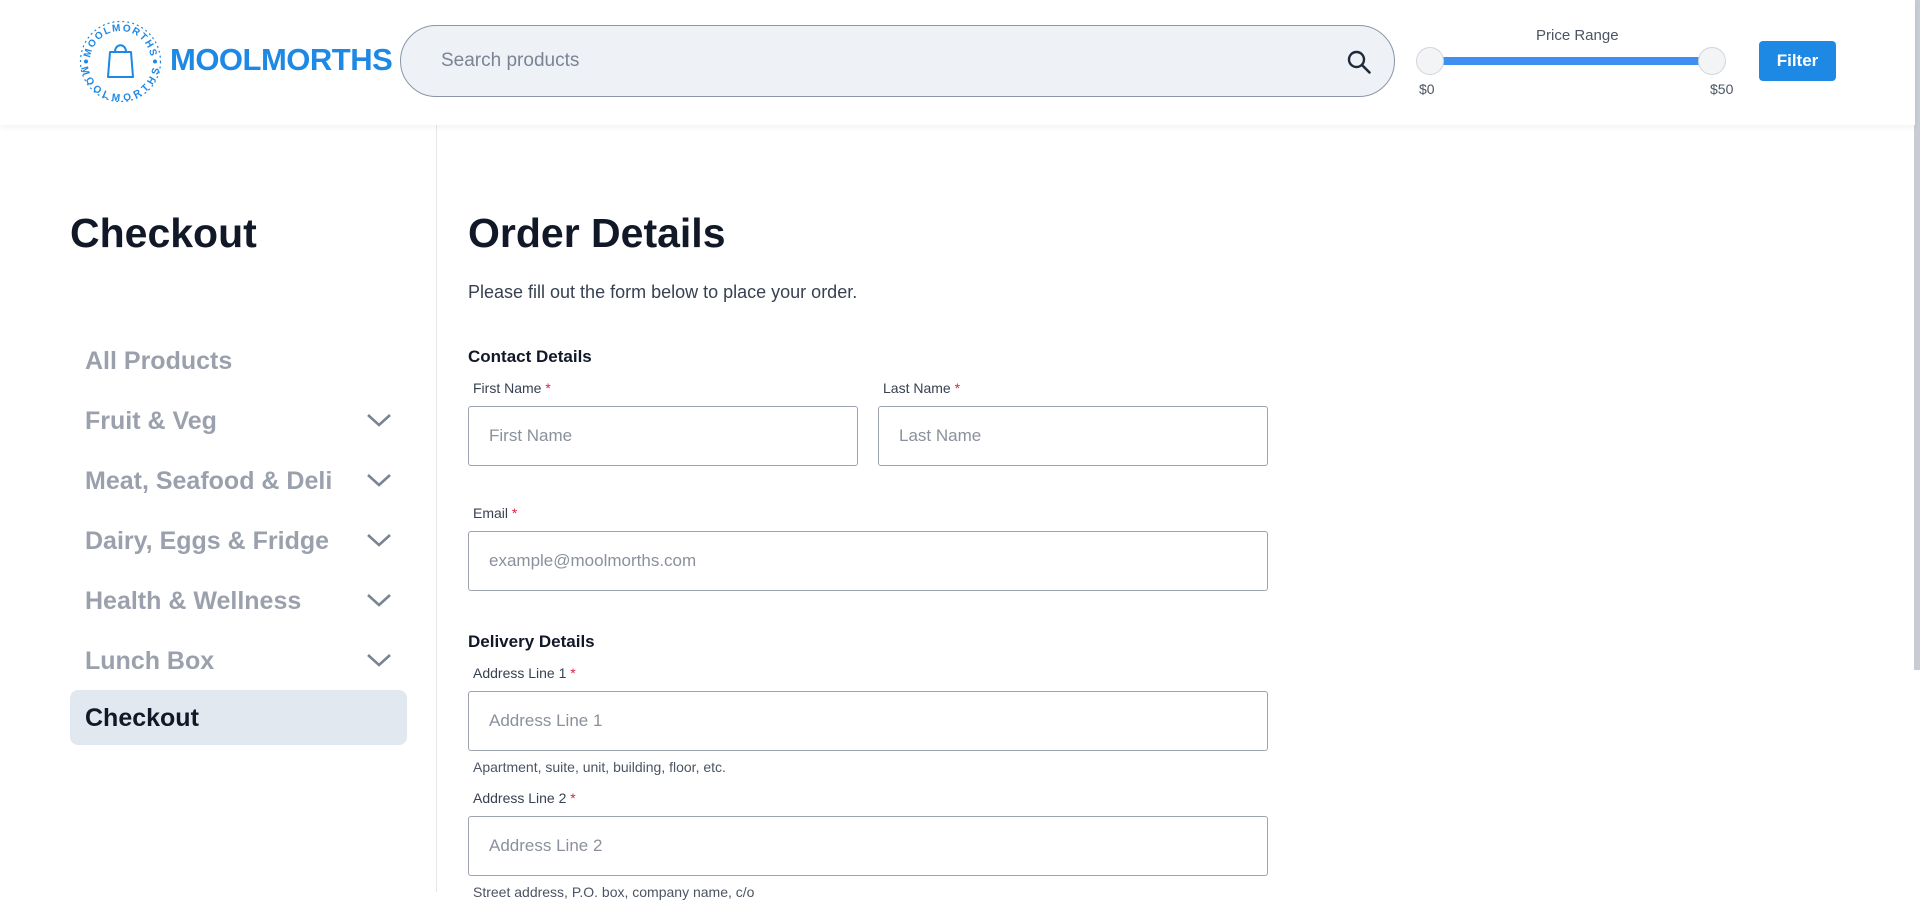 This screenshot has width=1920, height=900. What do you see at coordinates (238, 660) in the screenshot?
I see `sidebar-item-lunch-box: Lunch Box` at bounding box center [238, 660].